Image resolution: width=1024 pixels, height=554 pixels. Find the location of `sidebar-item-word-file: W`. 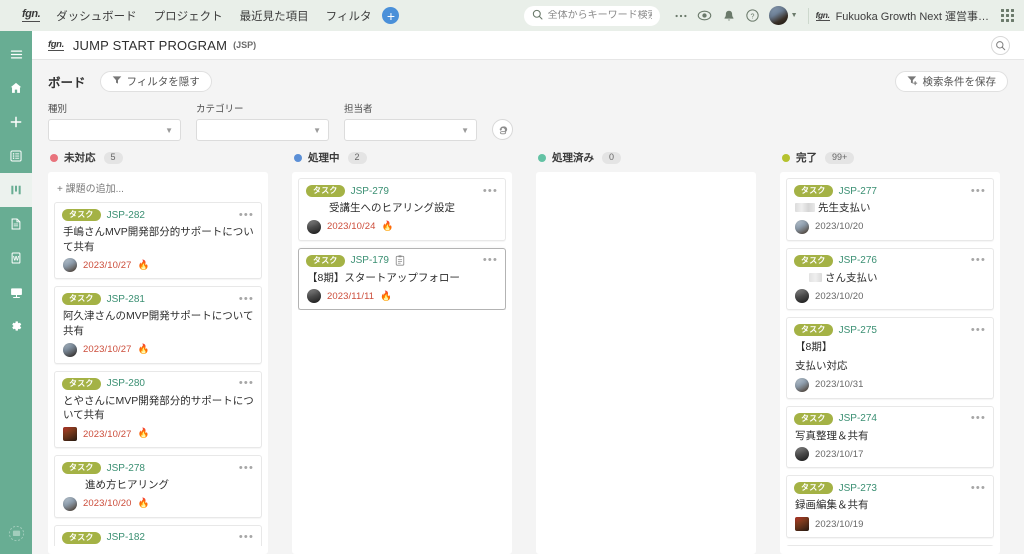

sidebar-item-word-file: W is located at coordinates (16, 258).